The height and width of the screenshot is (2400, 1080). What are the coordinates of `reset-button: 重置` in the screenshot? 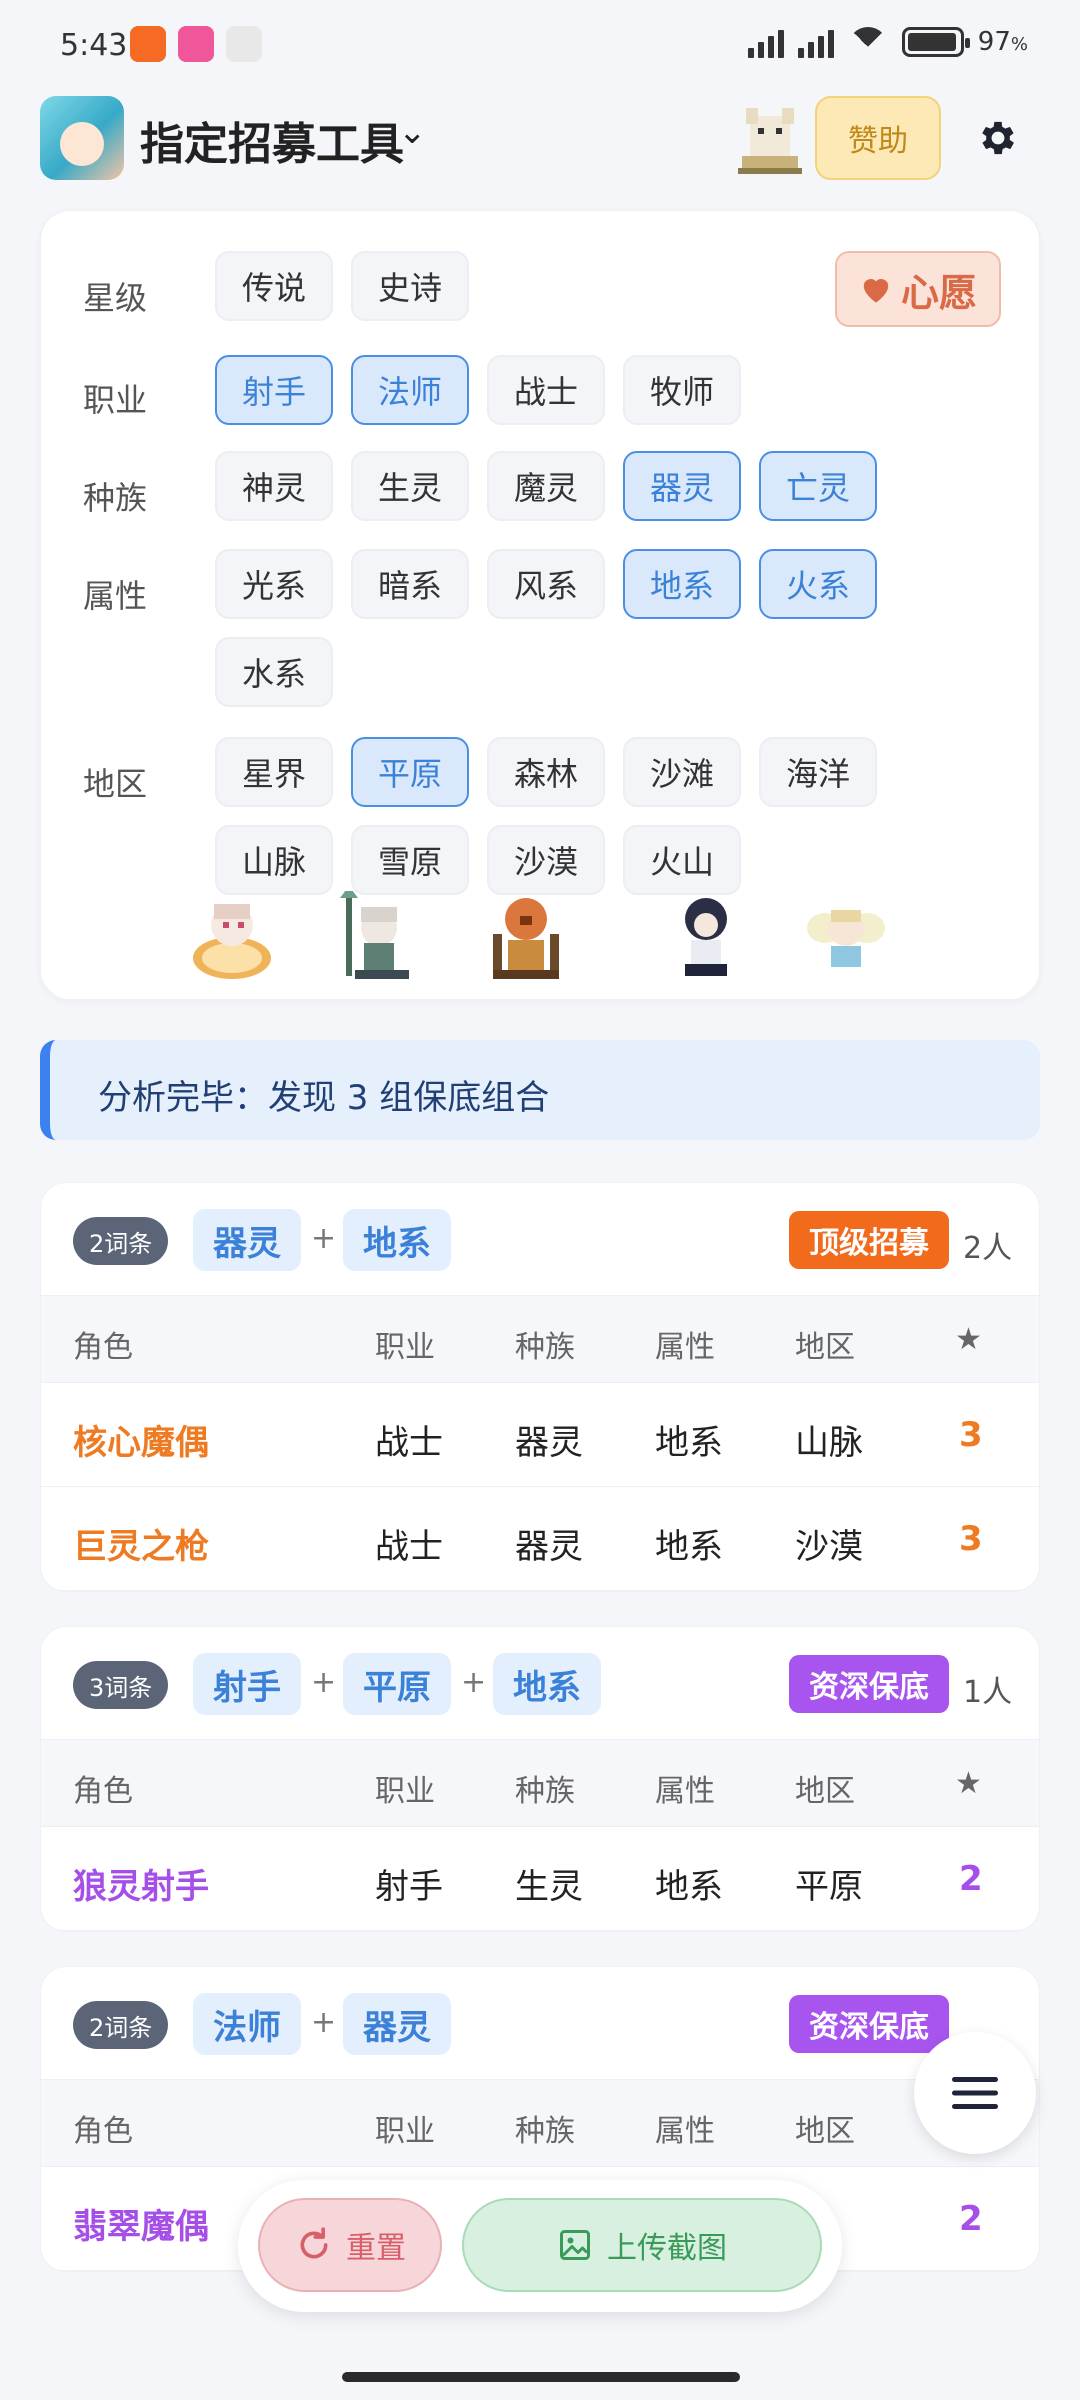 It's located at (350, 2245).